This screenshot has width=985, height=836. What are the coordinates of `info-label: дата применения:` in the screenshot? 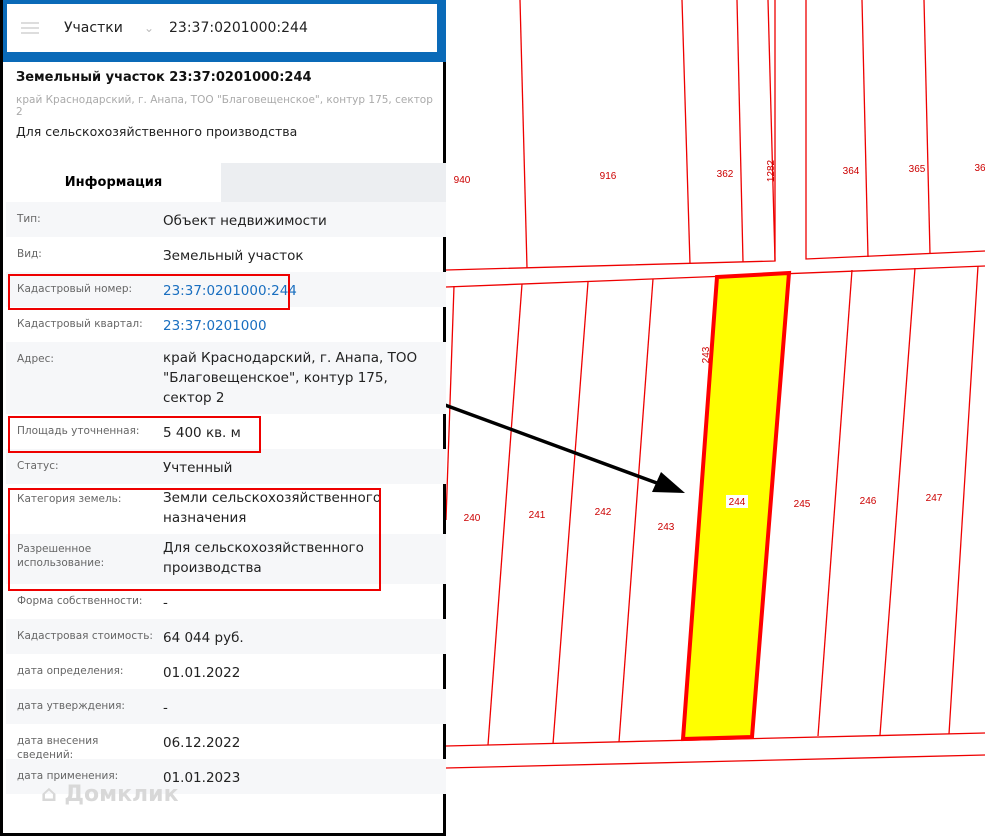 It's located at (68, 776).